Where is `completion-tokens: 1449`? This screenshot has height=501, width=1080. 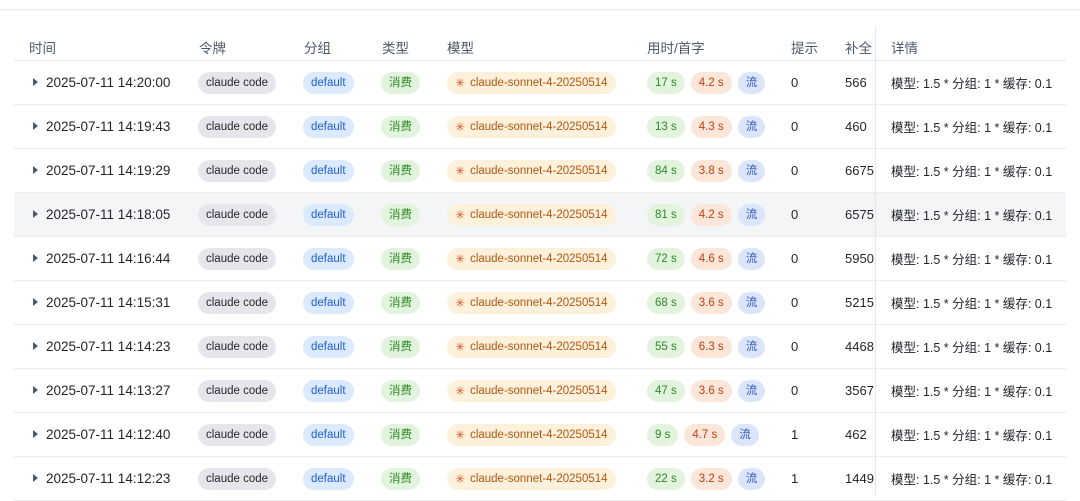
completion-tokens: 1449 is located at coordinates (859, 478).